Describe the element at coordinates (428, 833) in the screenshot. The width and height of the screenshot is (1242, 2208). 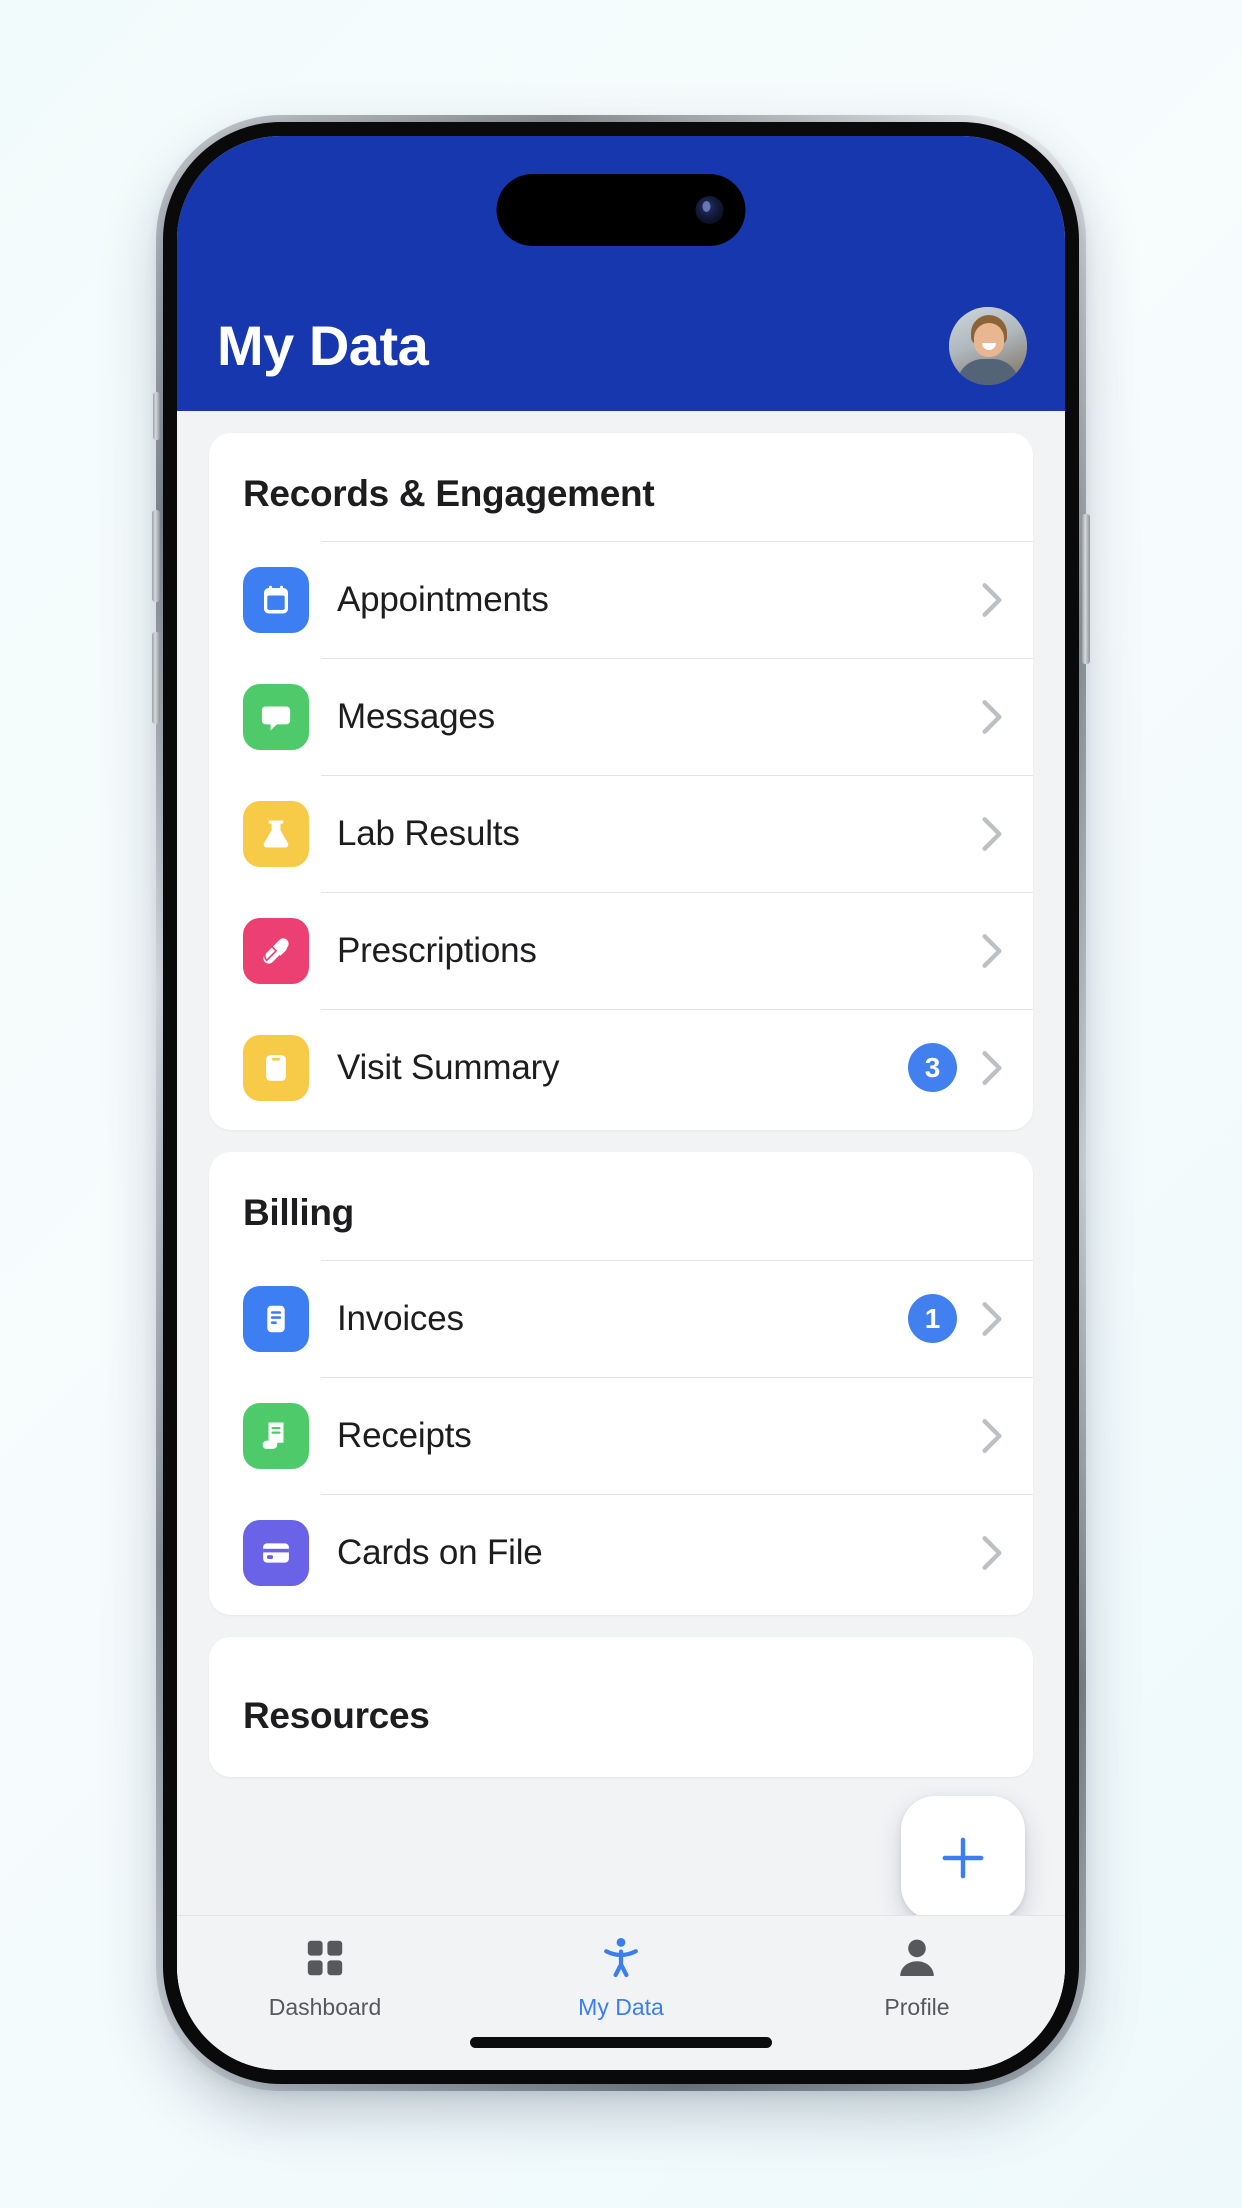
I see `list-item-label: Lab Results` at that location.